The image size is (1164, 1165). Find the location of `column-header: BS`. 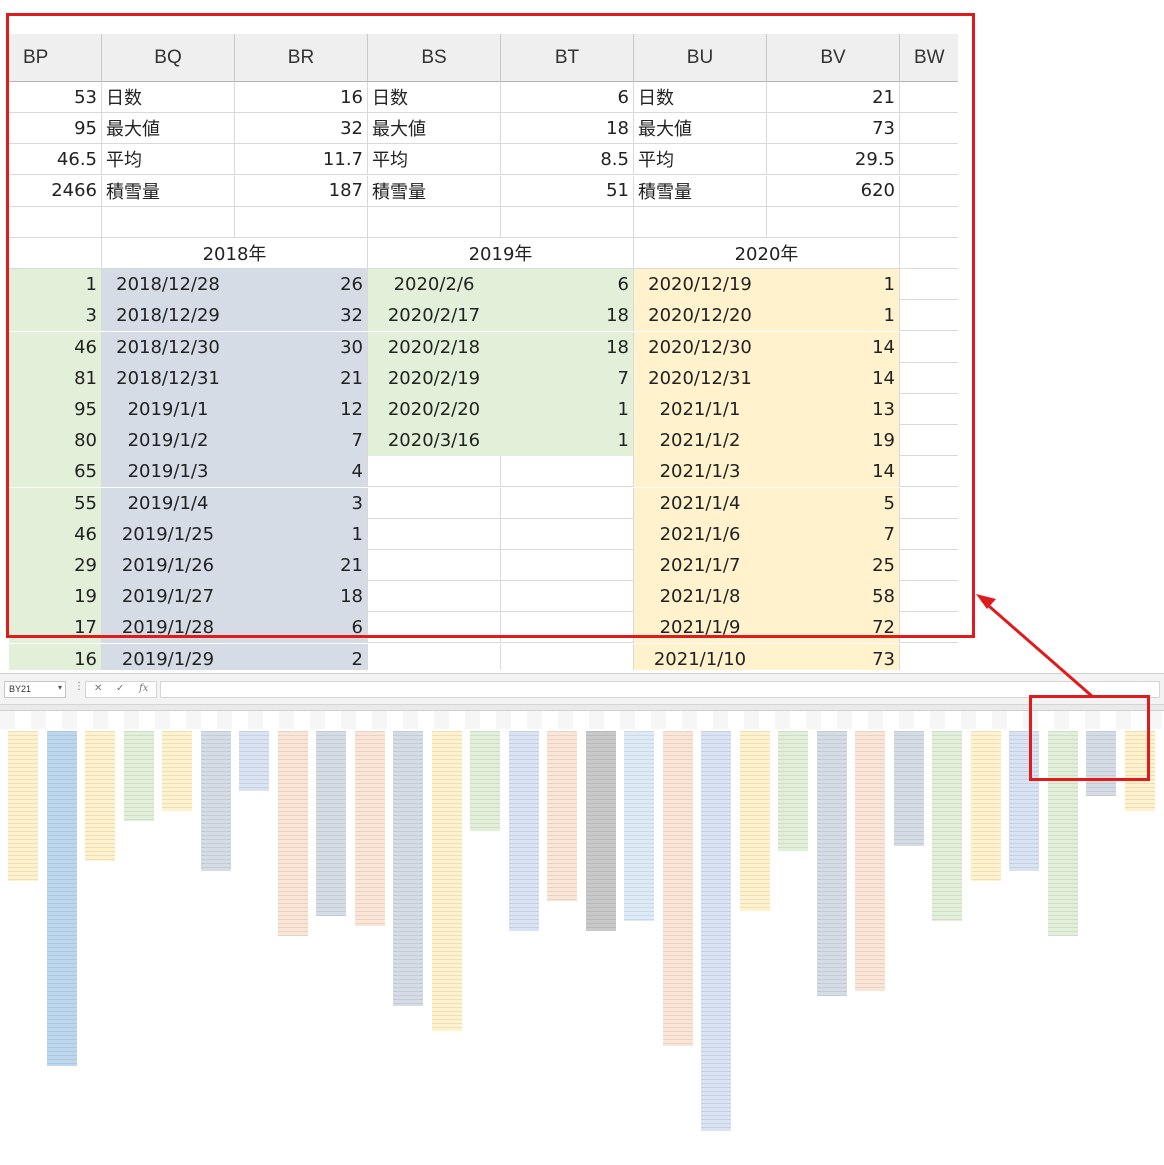

column-header: BS is located at coordinates (434, 58).